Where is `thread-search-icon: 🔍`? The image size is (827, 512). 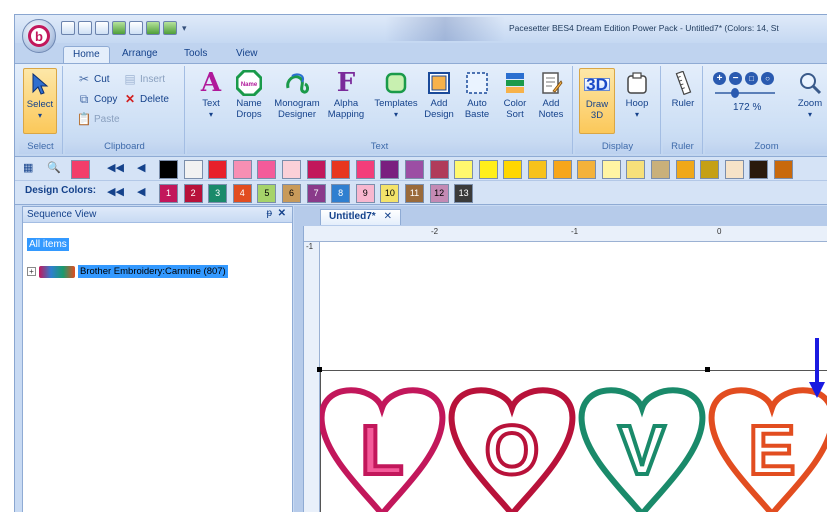
thread-search-icon: 🔍 is located at coordinates (54, 167).